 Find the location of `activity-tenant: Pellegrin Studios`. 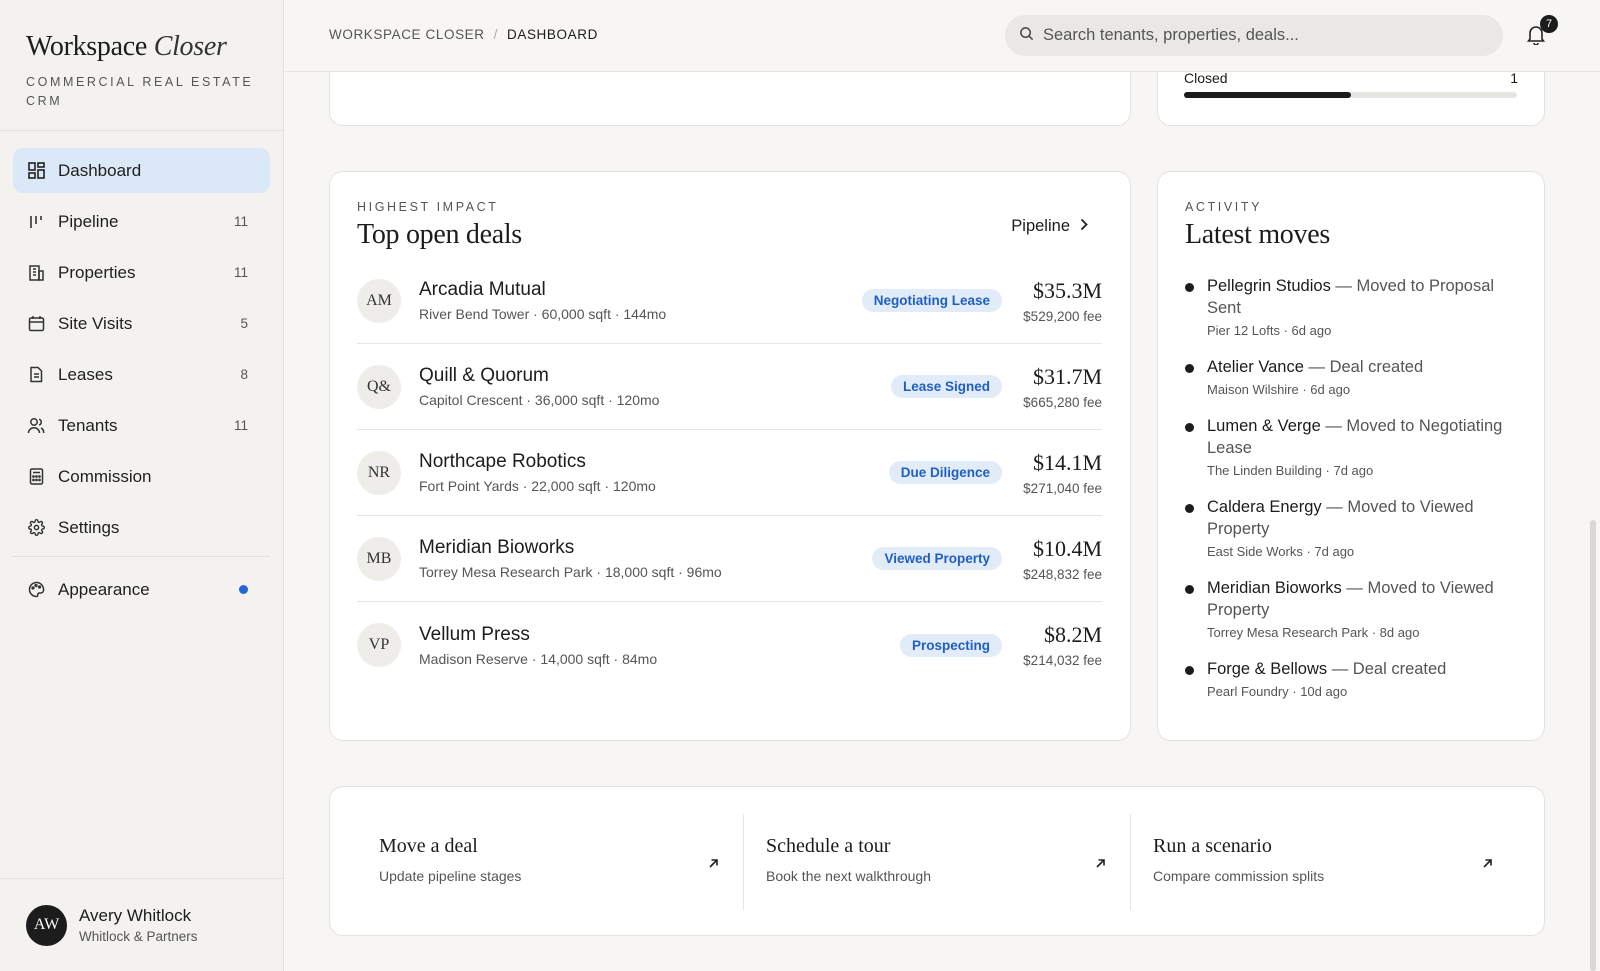

activity-tenant: Pellegrin Studios is located at coordinates (1269, 286).